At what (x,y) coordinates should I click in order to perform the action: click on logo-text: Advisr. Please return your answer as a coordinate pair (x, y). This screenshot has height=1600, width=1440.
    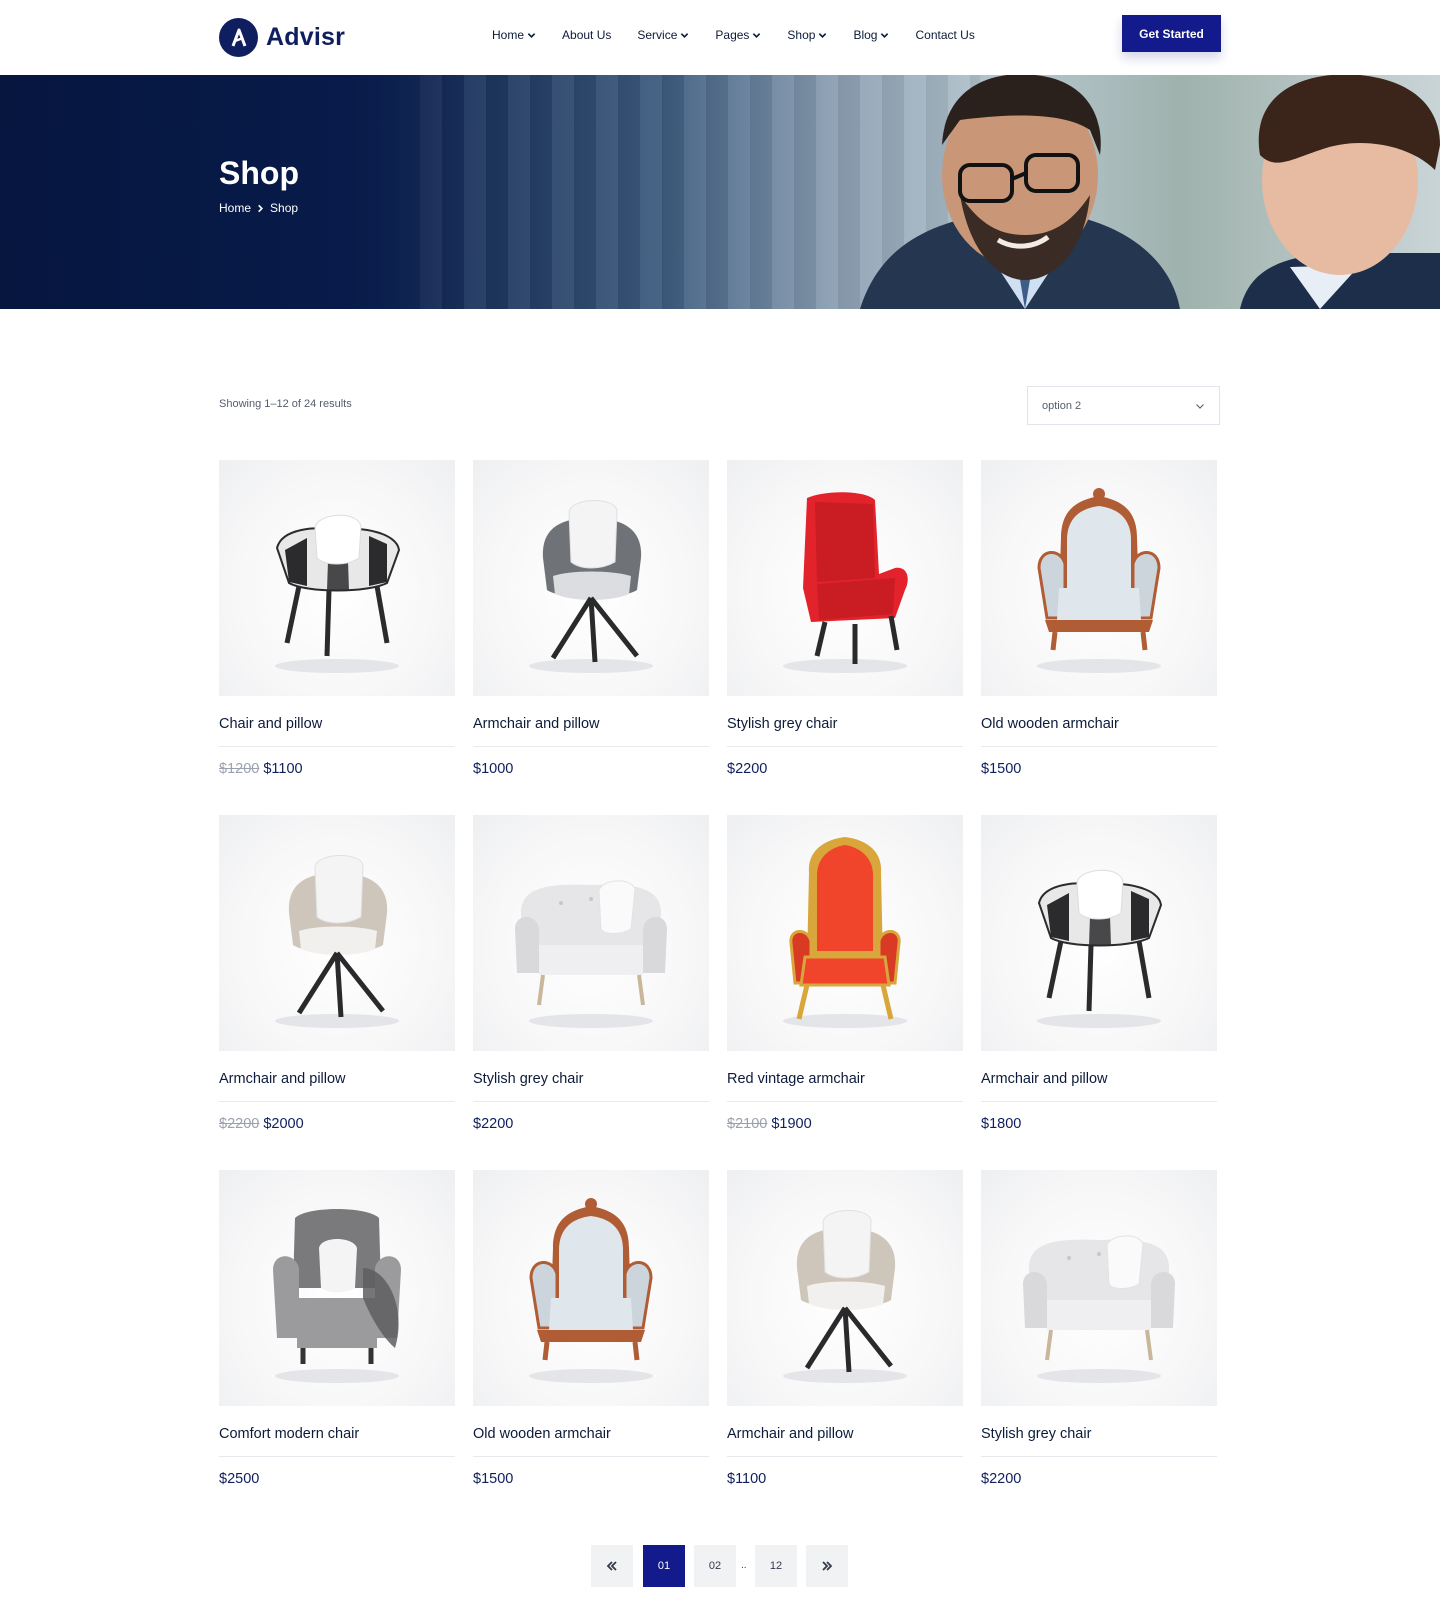
    Looking at the image, I should click on (306, 37).